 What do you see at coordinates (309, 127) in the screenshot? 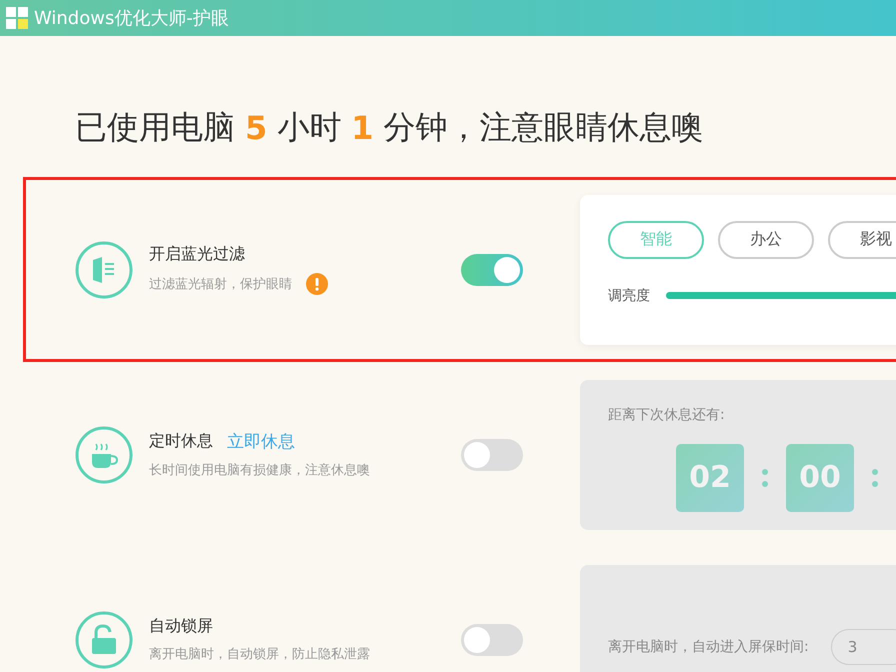
I see `hours-unit: 小时` at bounding box center [309, 127].